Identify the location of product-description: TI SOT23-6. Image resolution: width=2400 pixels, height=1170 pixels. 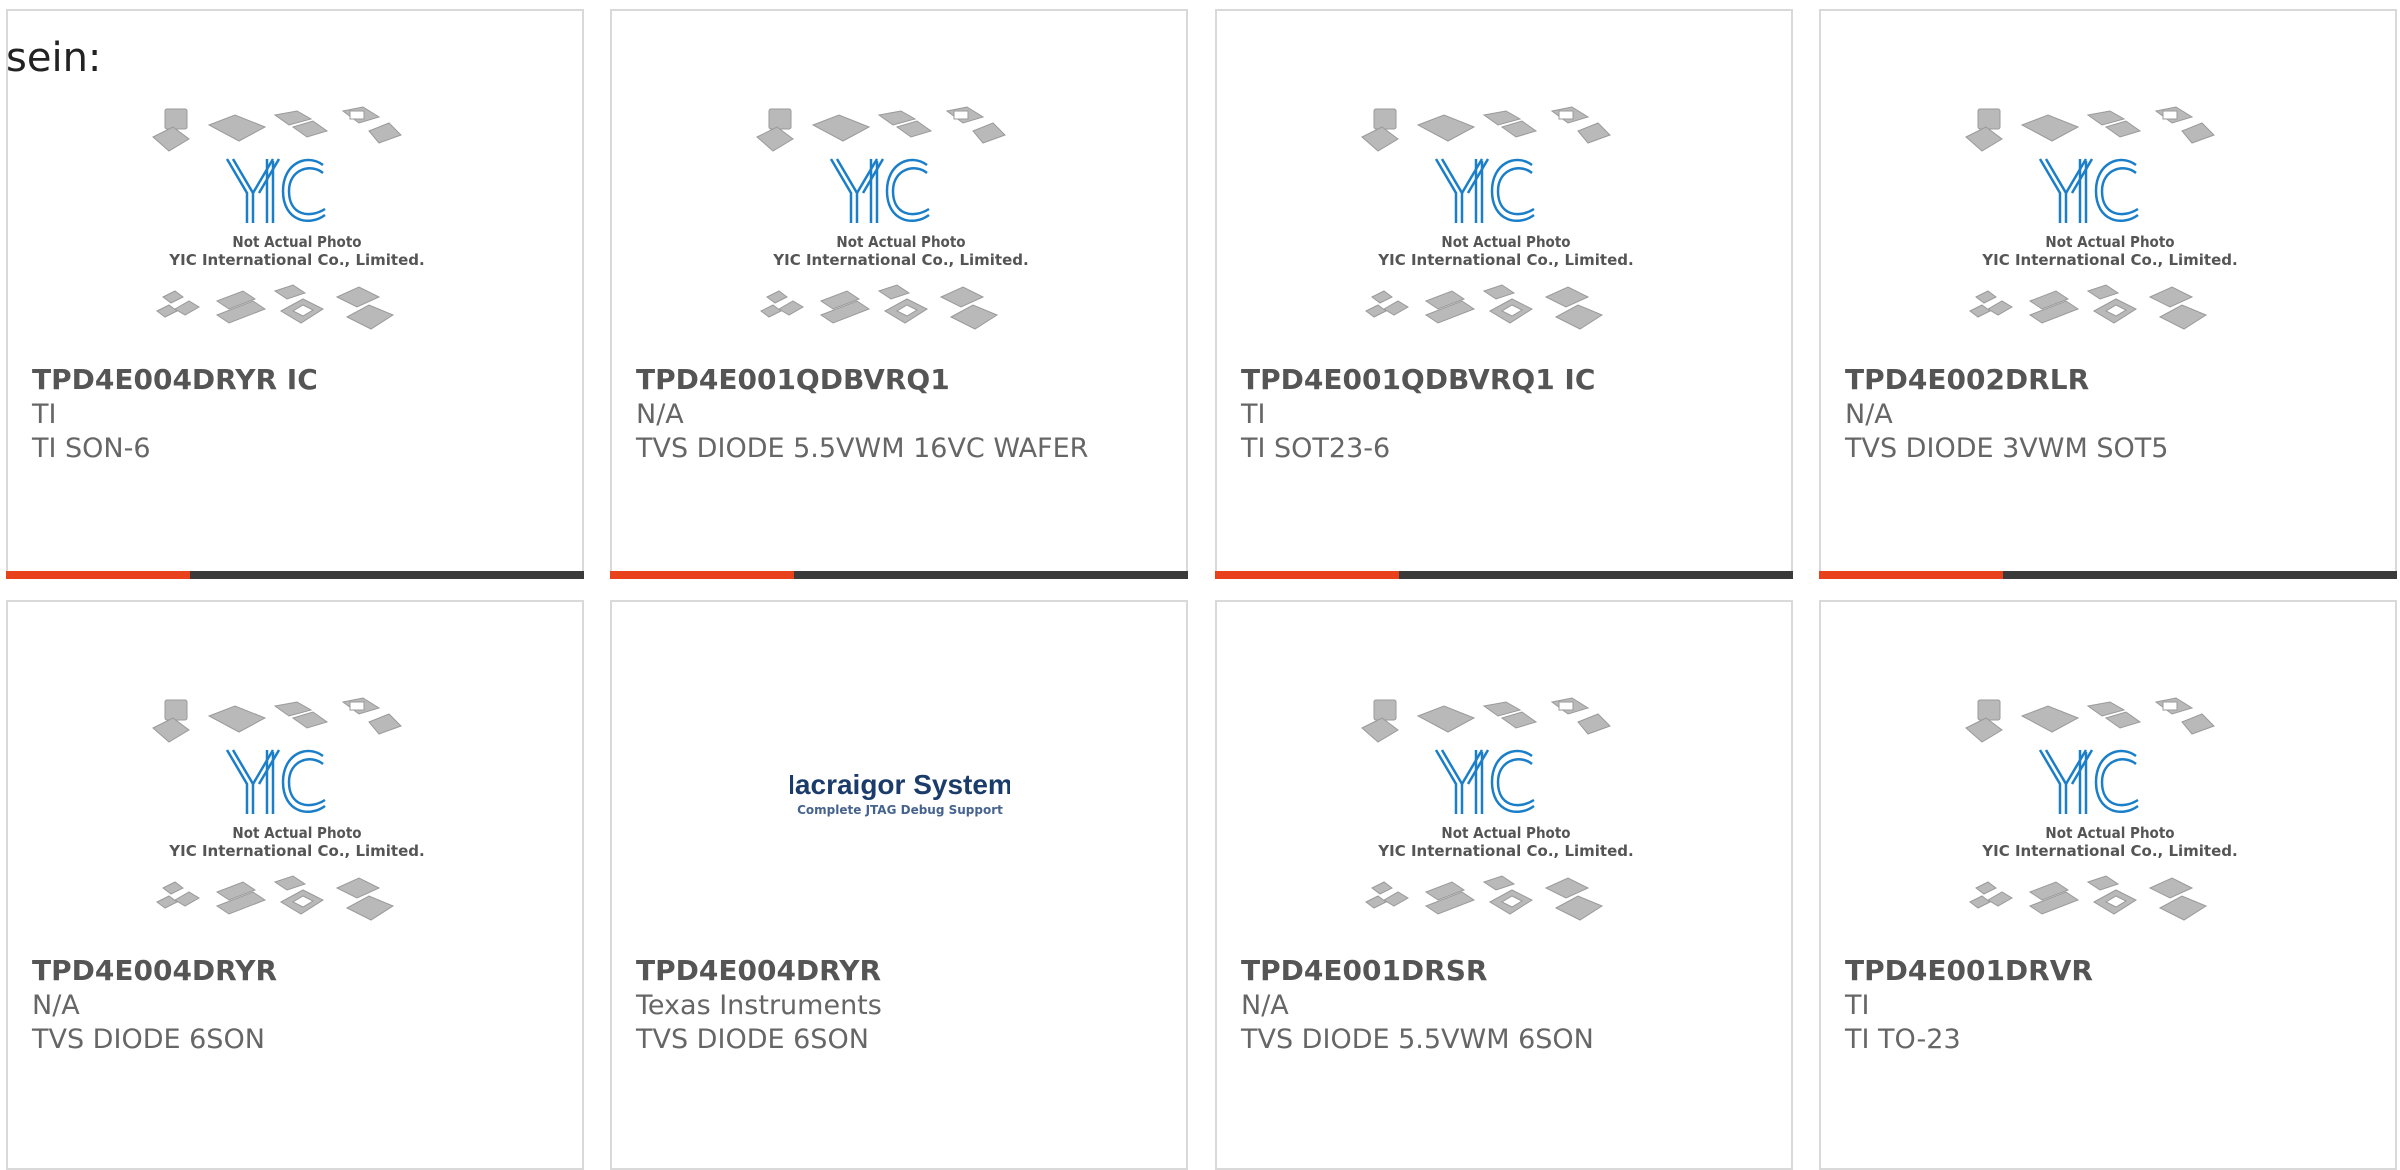
(1316, 448).